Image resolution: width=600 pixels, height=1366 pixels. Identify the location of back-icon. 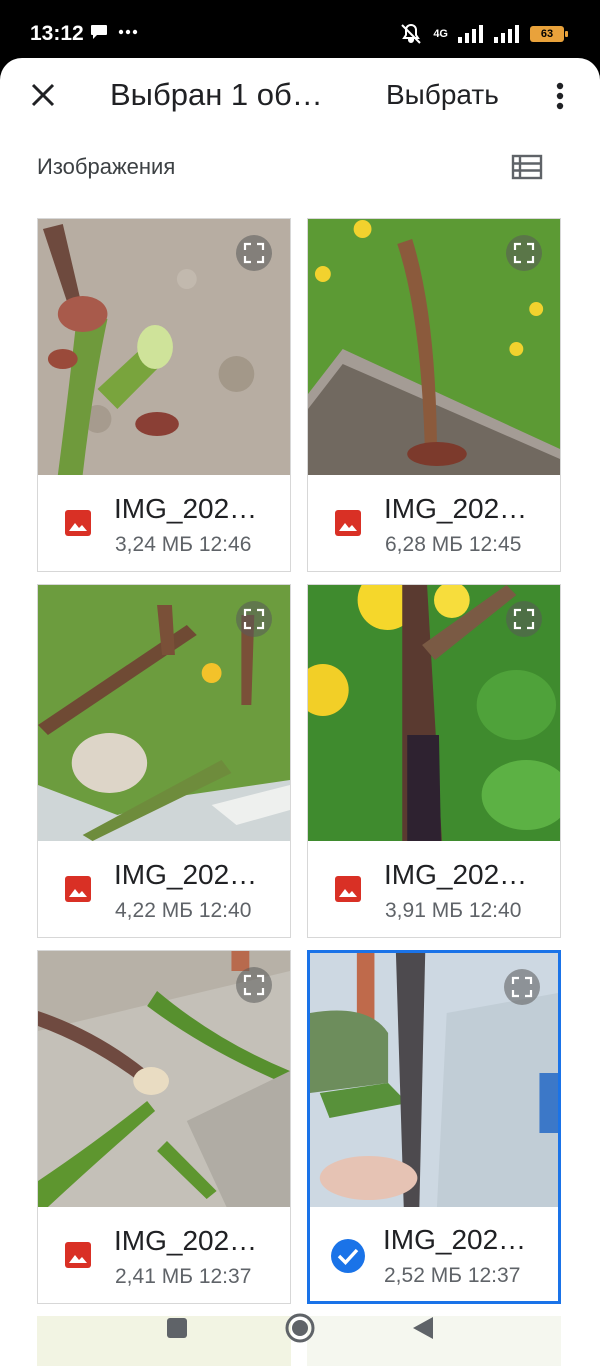
(423, 1328).